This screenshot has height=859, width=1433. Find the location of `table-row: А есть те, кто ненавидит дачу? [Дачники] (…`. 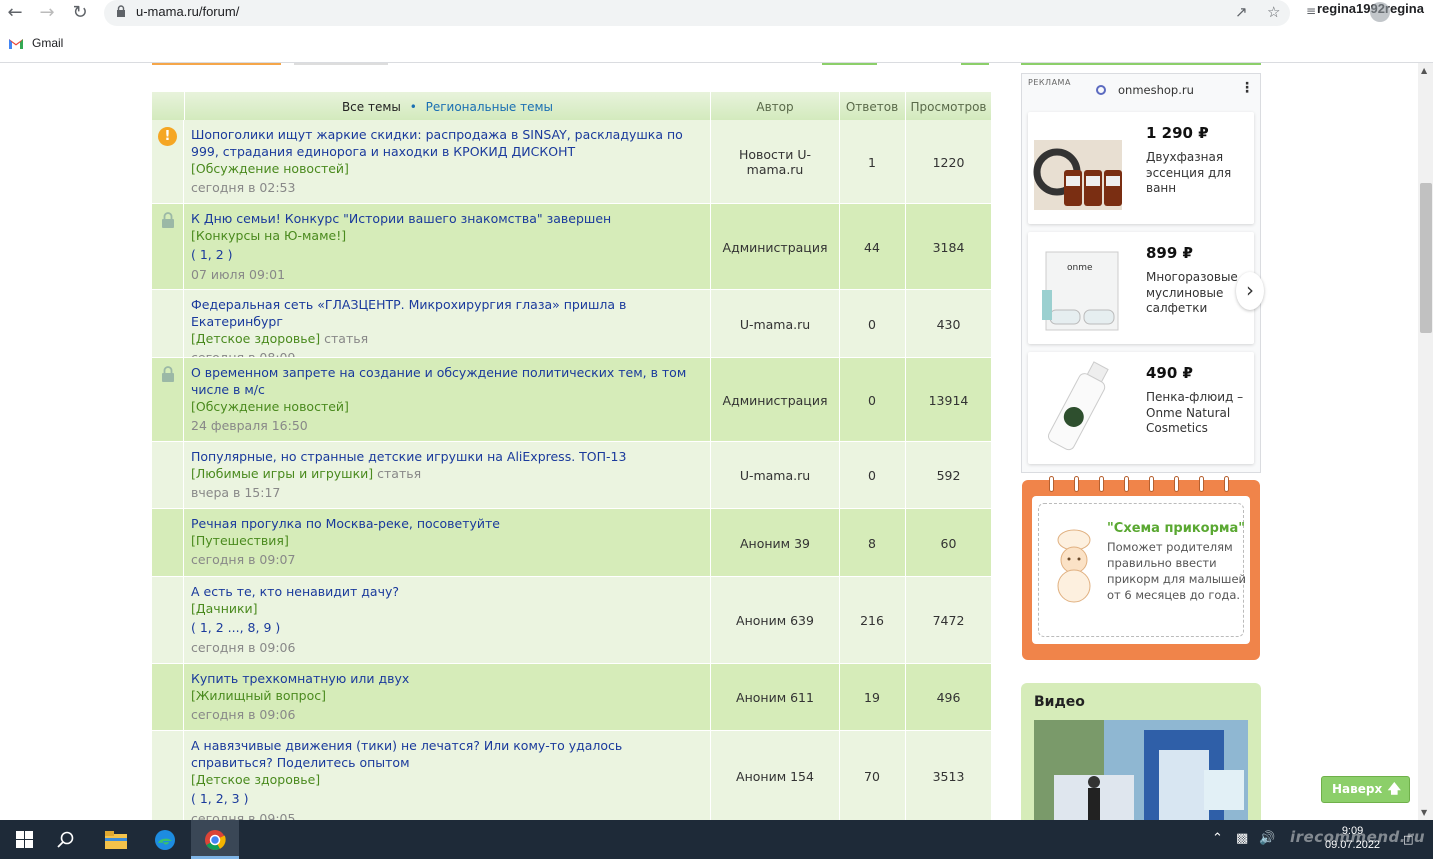

table-row: А есть те, кто ненавидит дачу? [Дачники] (… is located at coordinates (571, 620).